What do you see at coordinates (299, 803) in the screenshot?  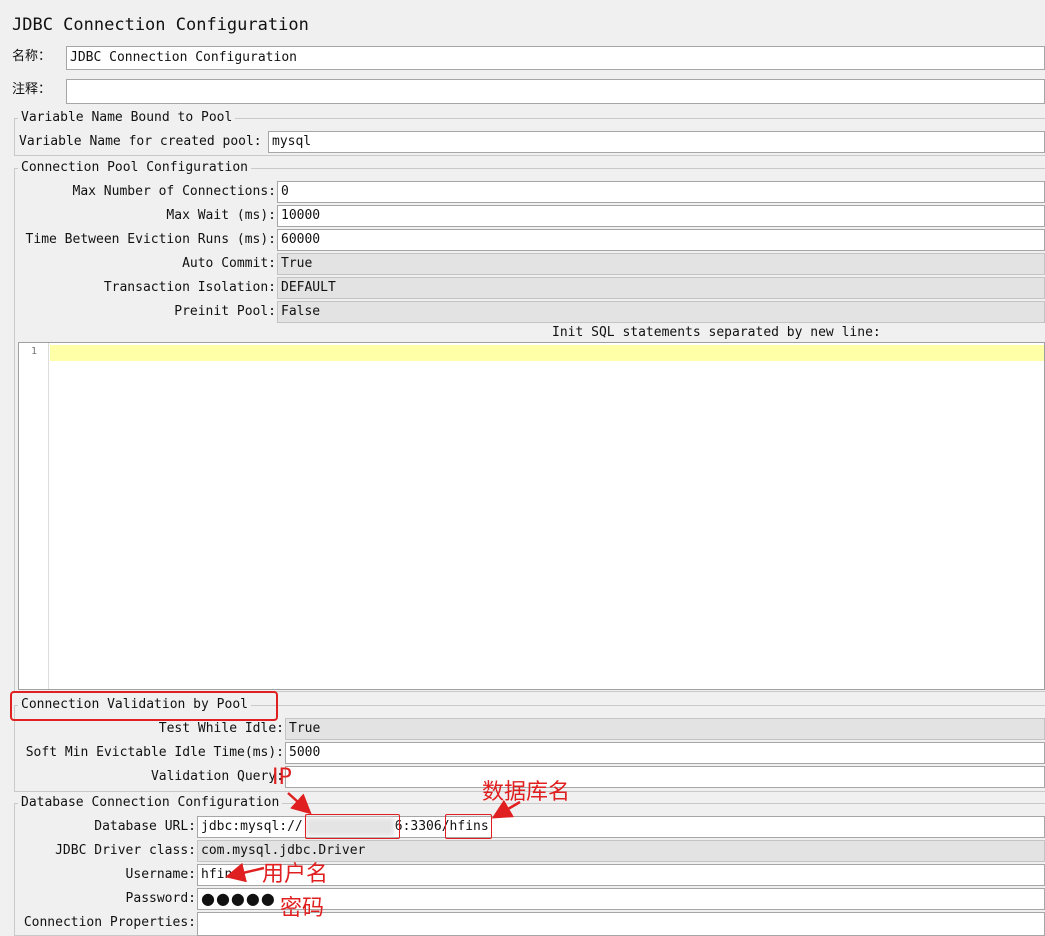 I see `ip-arrow` at bounding box center [299, 803].